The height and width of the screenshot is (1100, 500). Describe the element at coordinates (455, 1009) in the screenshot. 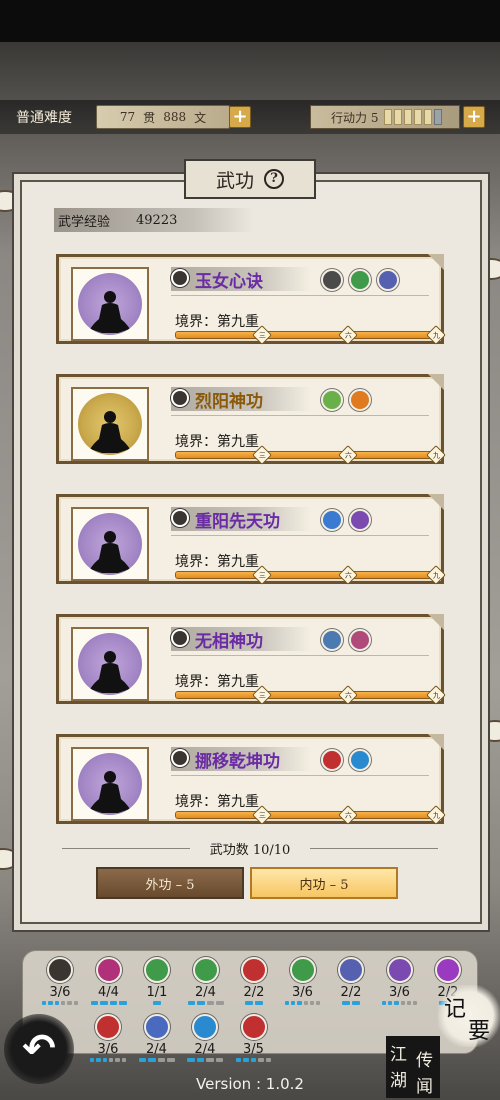

I see `record-char-1: 记` at that location.